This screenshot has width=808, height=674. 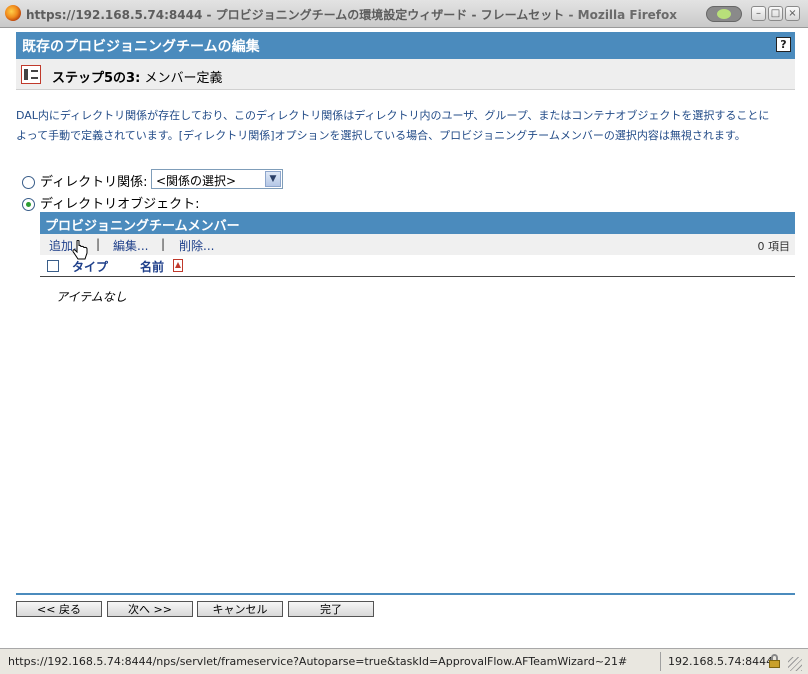 What do you see at coordinates (774, 661) in the screenshot?
I see `lock-icon` at bounding box center [774, 661].